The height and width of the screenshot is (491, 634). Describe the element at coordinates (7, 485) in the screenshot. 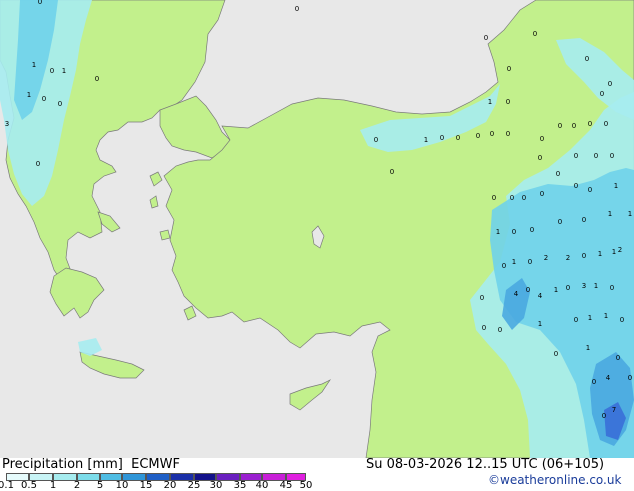

I see `legend-label: 0.1` at that location.